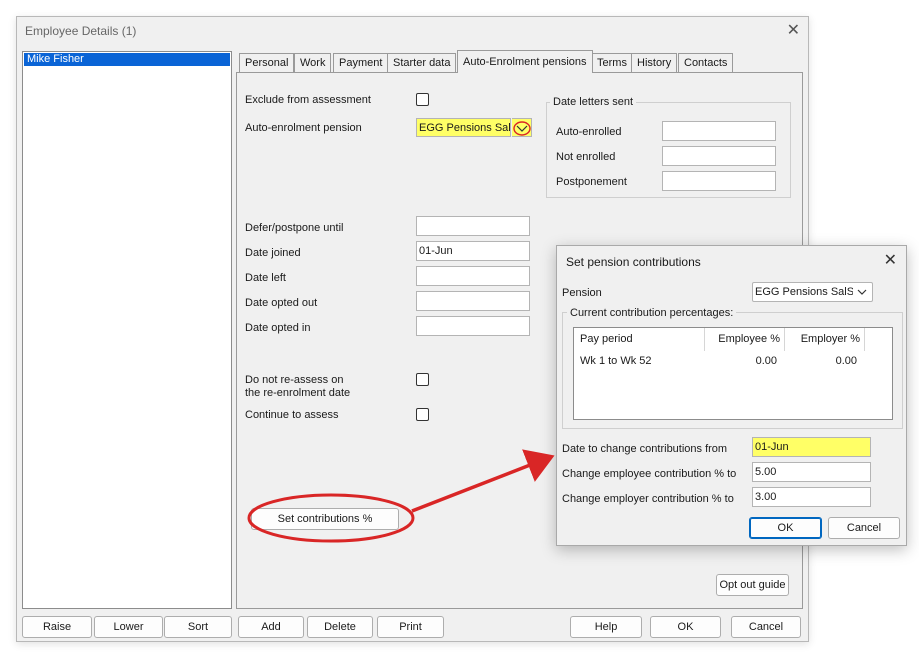  Describe the element at coordinates (685, 627) in the screenshot. I see `ok-button: OK` at that location.